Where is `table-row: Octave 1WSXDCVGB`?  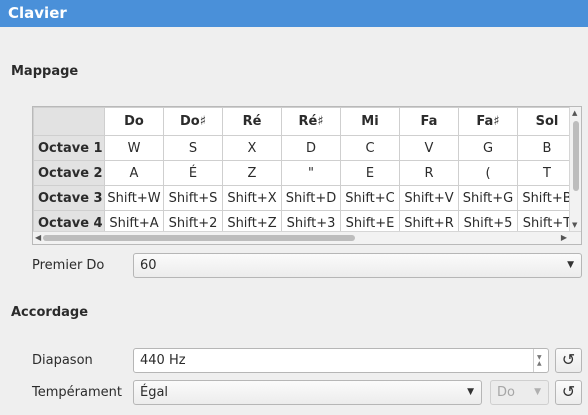 table-row: Octave 1WSXDCVGB is located at coordinates (305, 148).